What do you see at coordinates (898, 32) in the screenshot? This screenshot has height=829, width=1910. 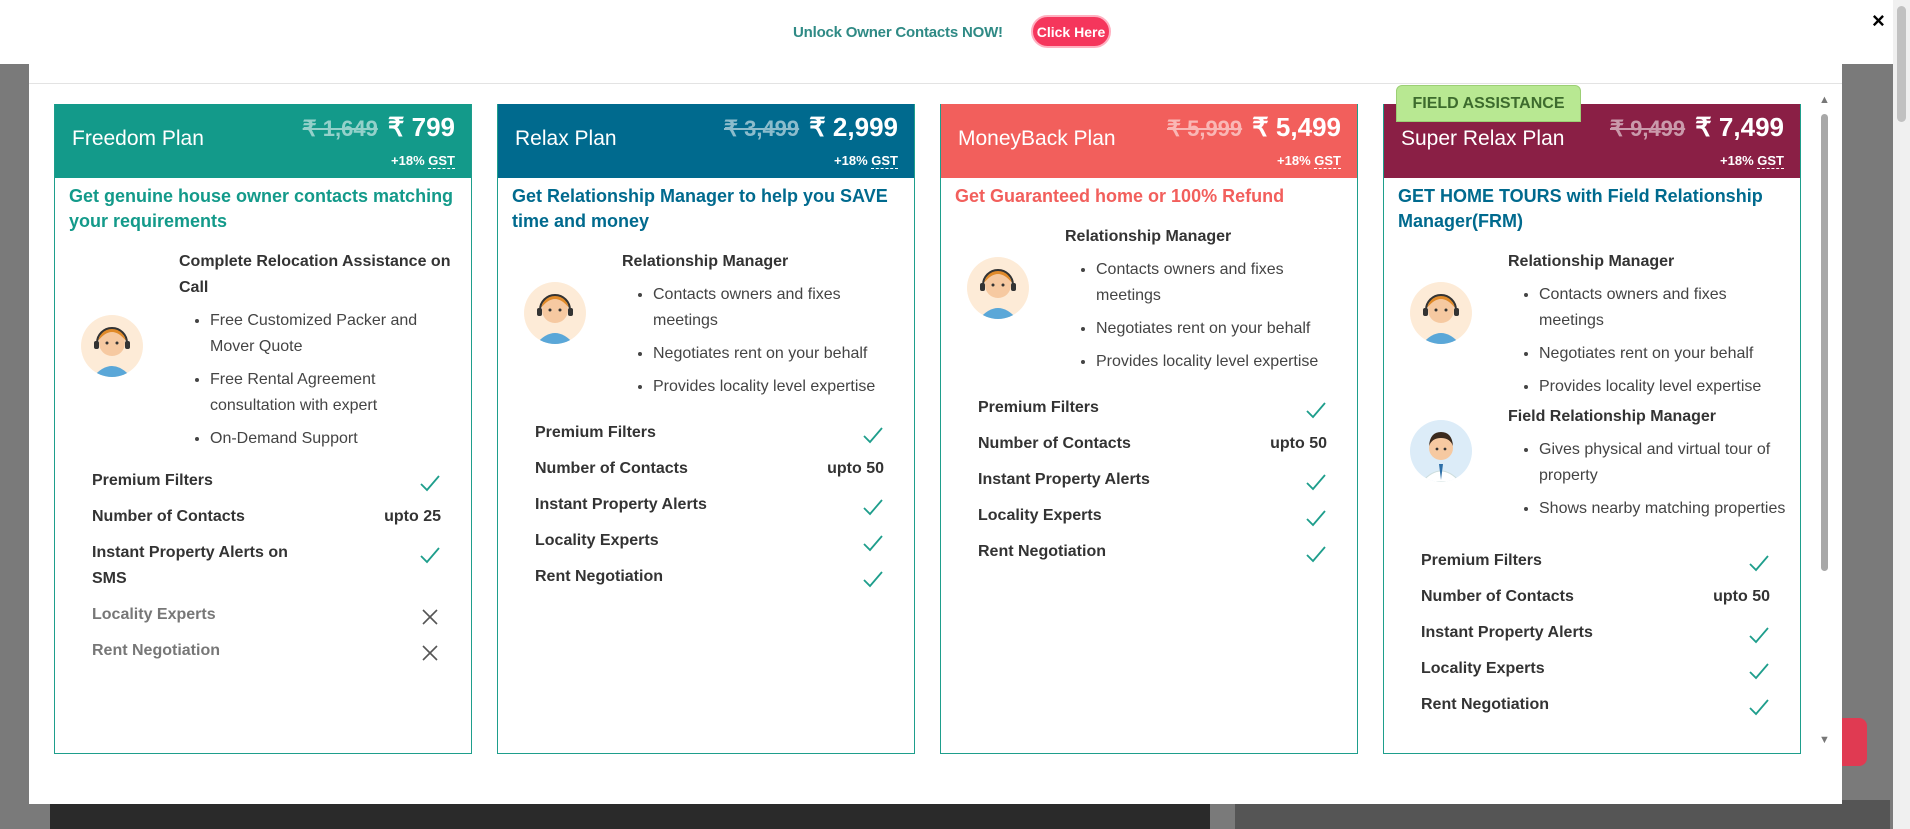 I see `banner-text: Unlock Owner Contacts NOW!` at bounding box center [898, 32].